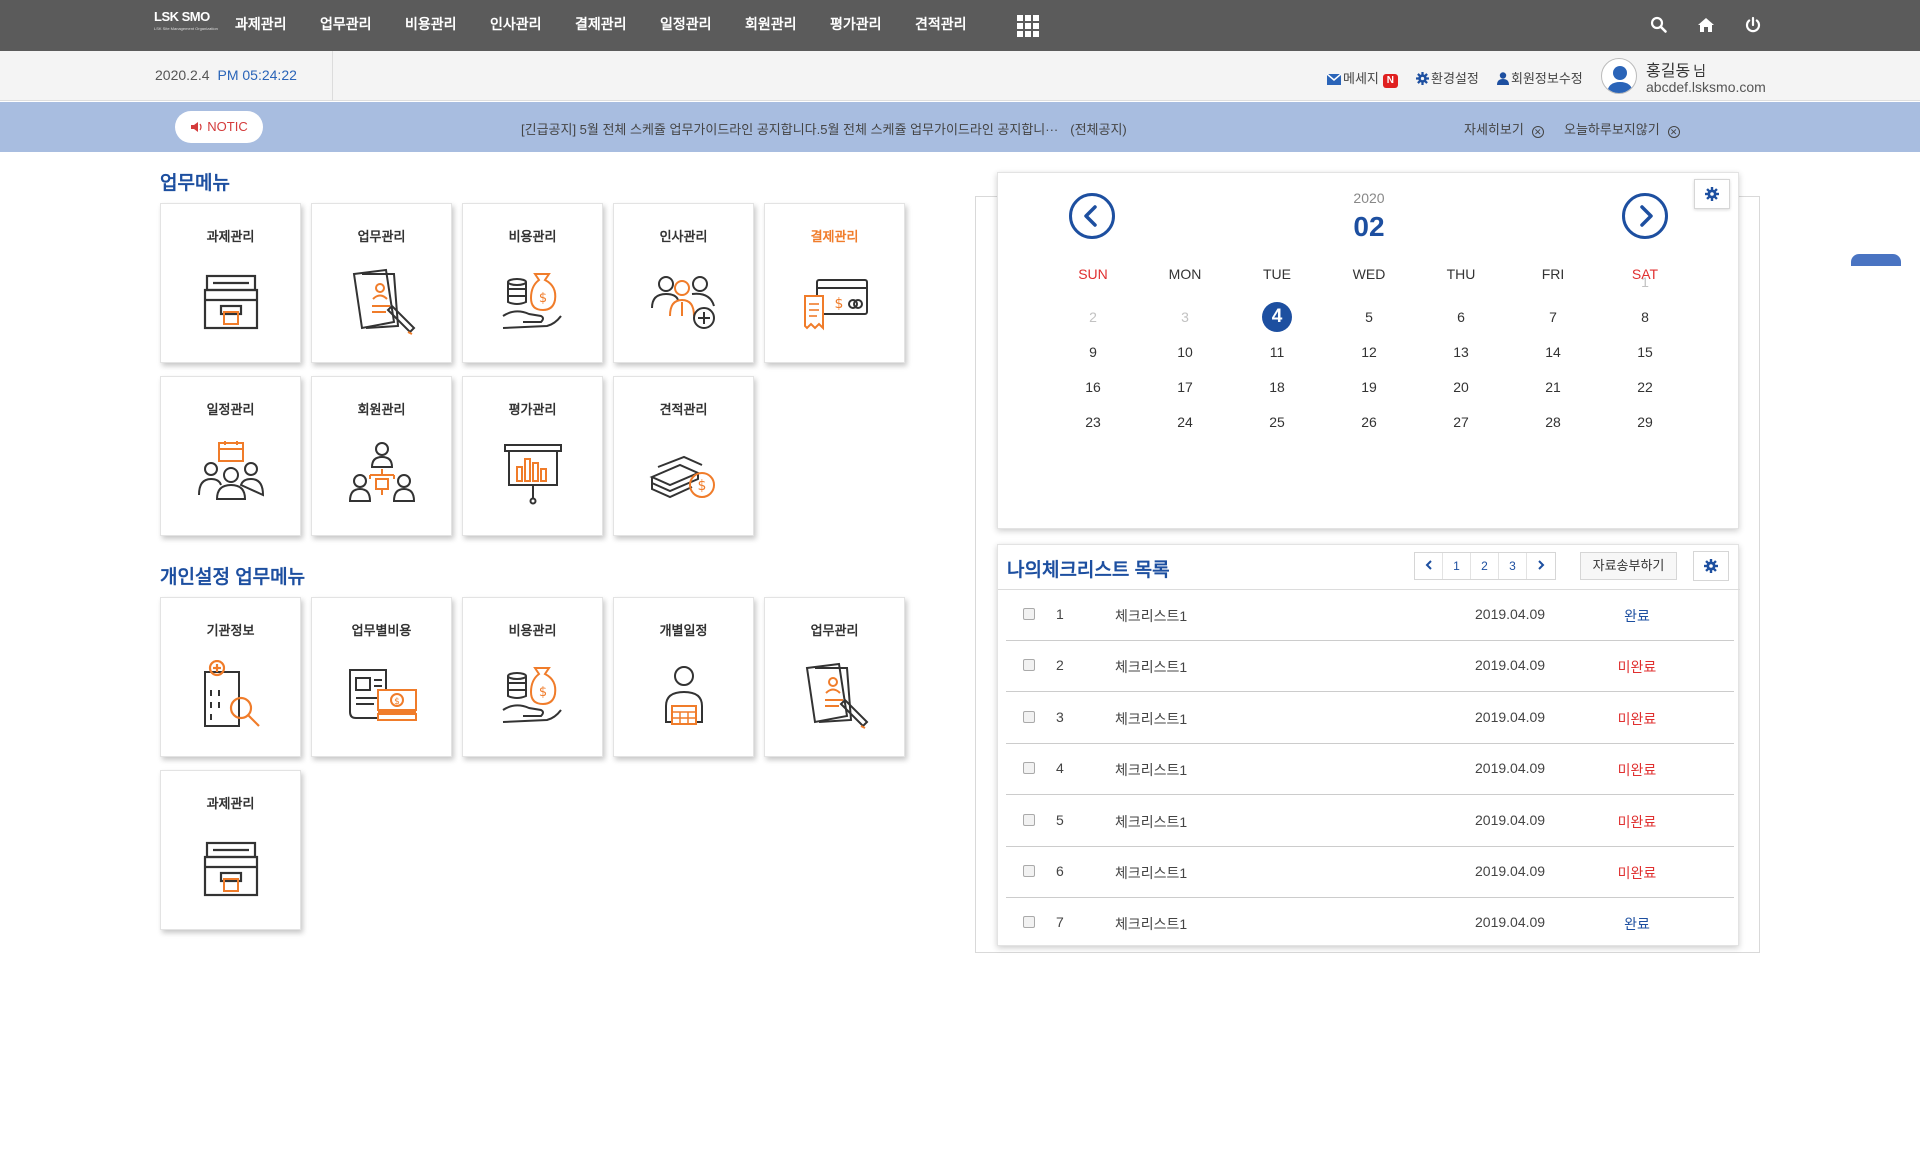 The height and width of the screenshot is (1155, 1920). Describe the element at coordinates (1541, 566) in the screenshot. I see `next-page-button` at that location.